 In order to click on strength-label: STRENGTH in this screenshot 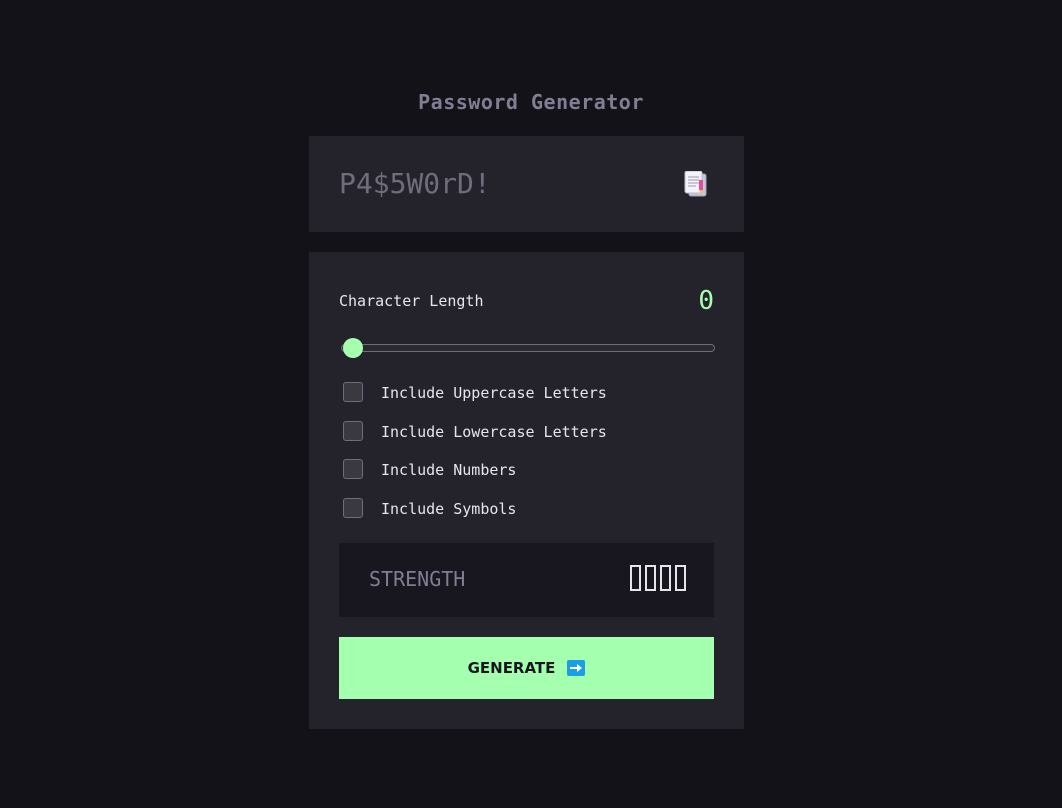, I will do `click(417, 579)`.